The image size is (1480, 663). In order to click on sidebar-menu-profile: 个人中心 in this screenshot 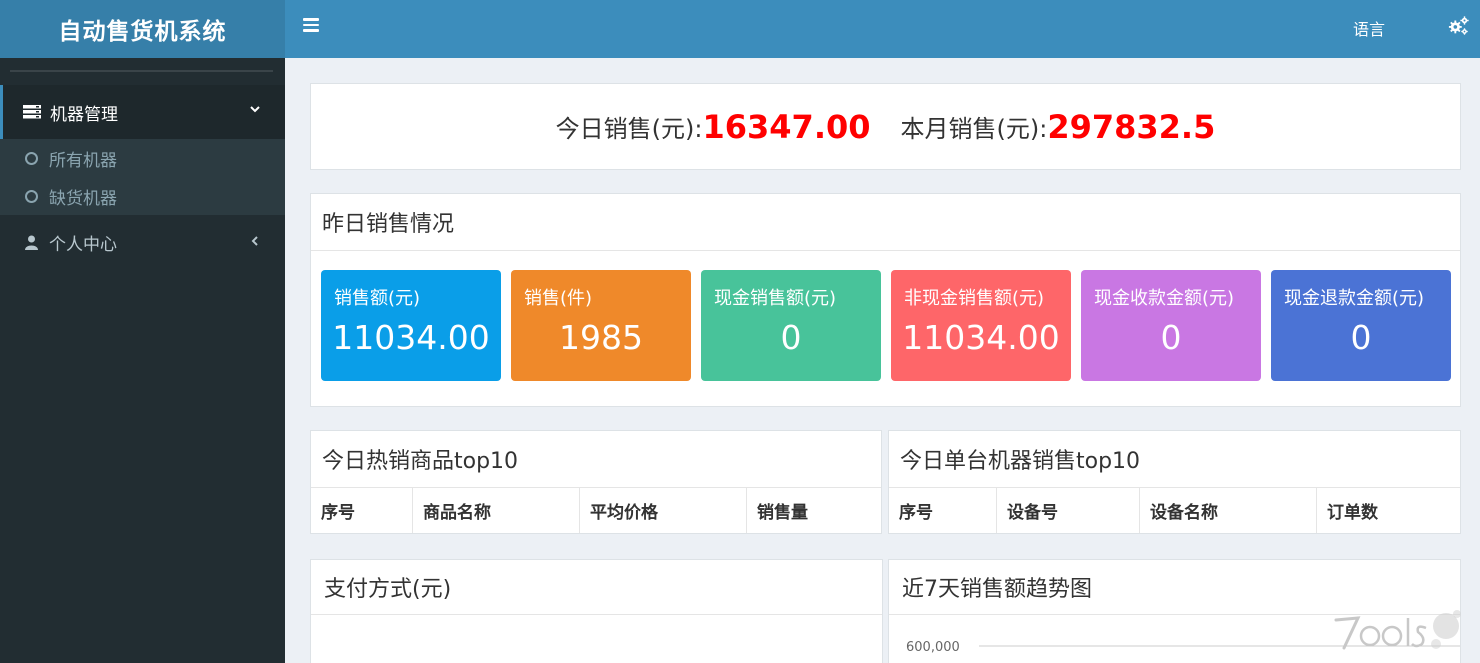, I will do `click(142, 242)`.